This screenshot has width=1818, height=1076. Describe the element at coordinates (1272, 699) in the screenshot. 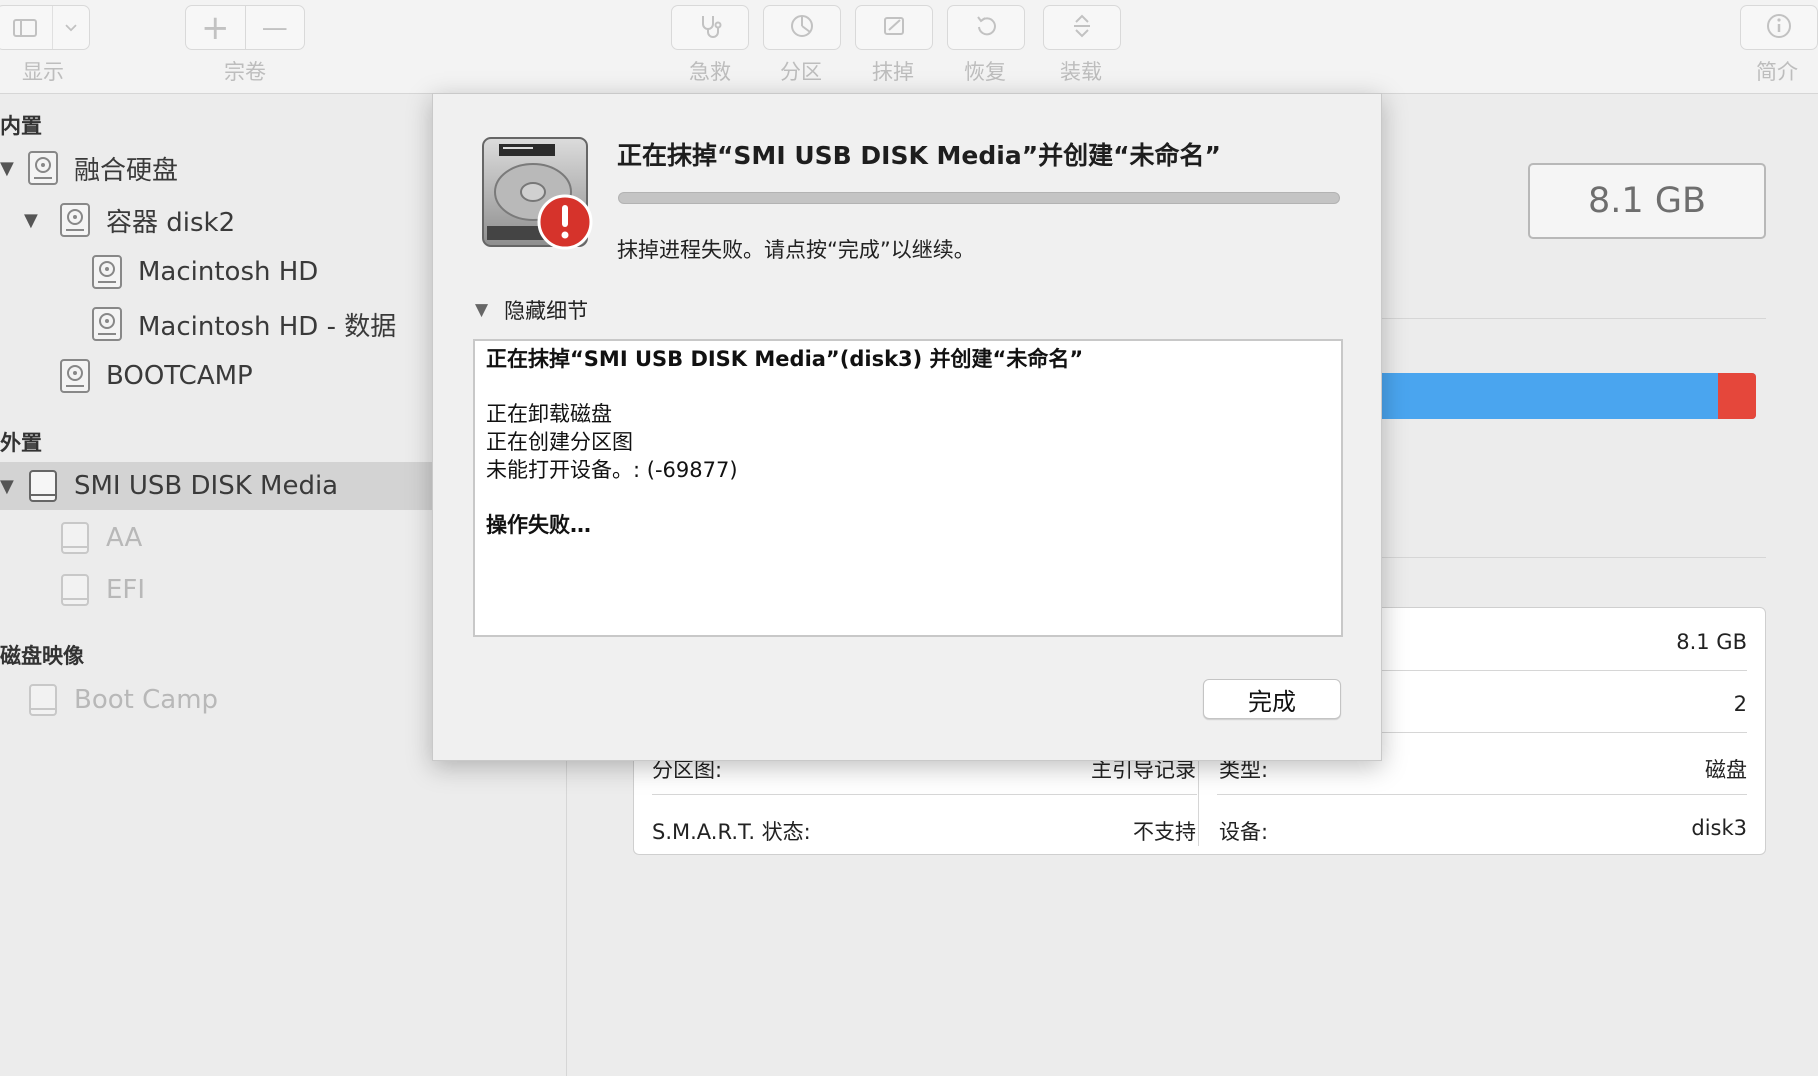

I see `done-button: 完成` at that location.